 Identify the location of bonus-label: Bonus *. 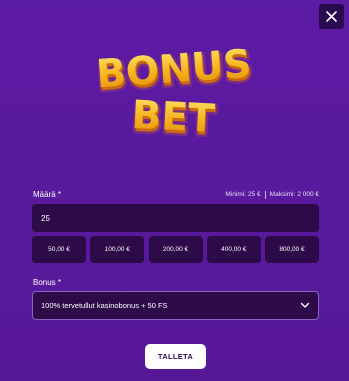
(47, 282).